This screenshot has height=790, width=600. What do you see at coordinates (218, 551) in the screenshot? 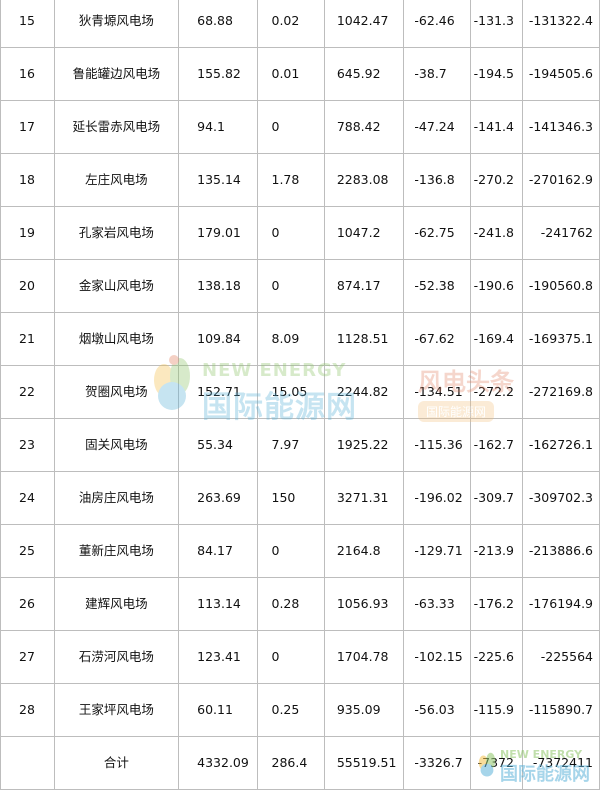
I see `table-cell: 84.17` at bounding box center [218, 551].